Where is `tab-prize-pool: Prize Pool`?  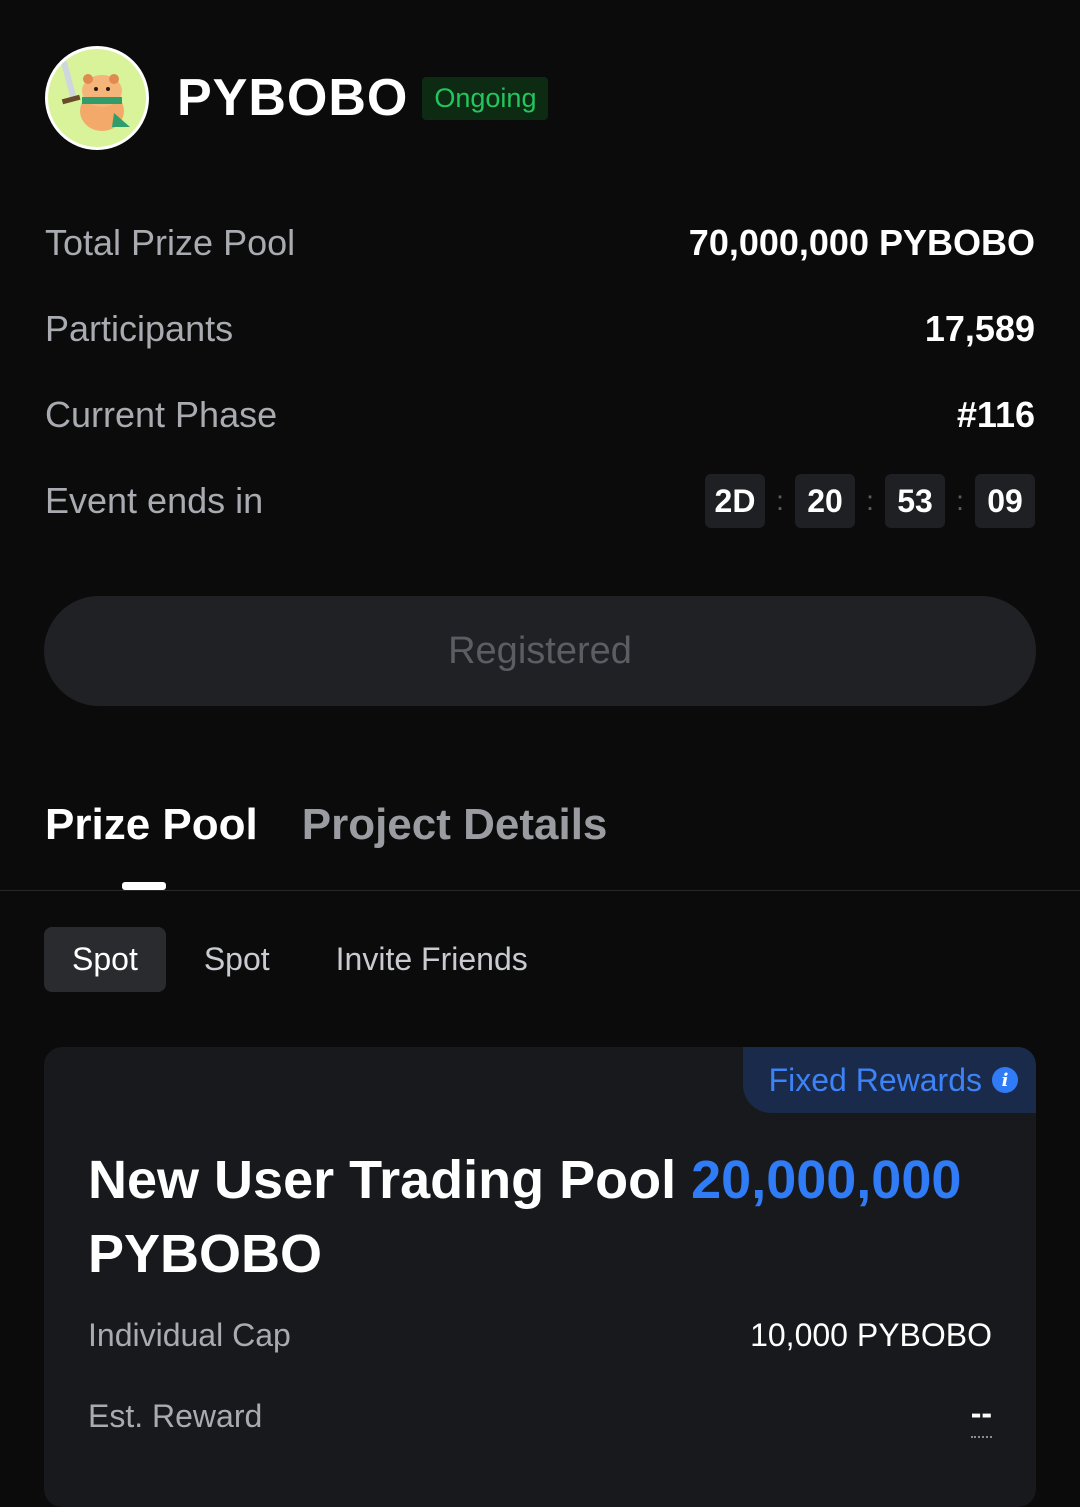 tab-prize-pool: Prize Pool is located at coordinates (151, 825).